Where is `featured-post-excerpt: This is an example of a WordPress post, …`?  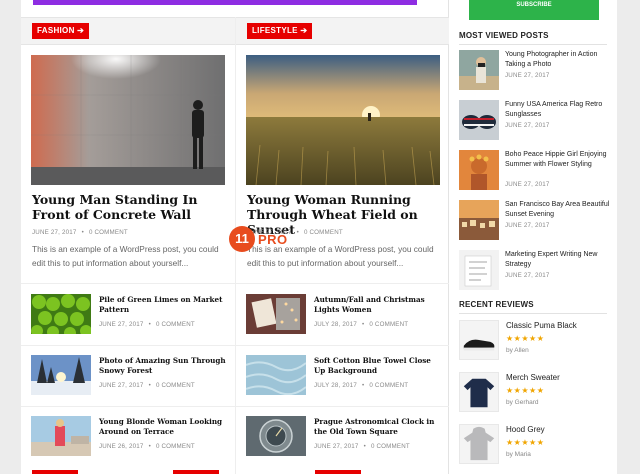 featured-post-excerpt: This is an example of a WordPress post, … is located at coordinates (125, 256).